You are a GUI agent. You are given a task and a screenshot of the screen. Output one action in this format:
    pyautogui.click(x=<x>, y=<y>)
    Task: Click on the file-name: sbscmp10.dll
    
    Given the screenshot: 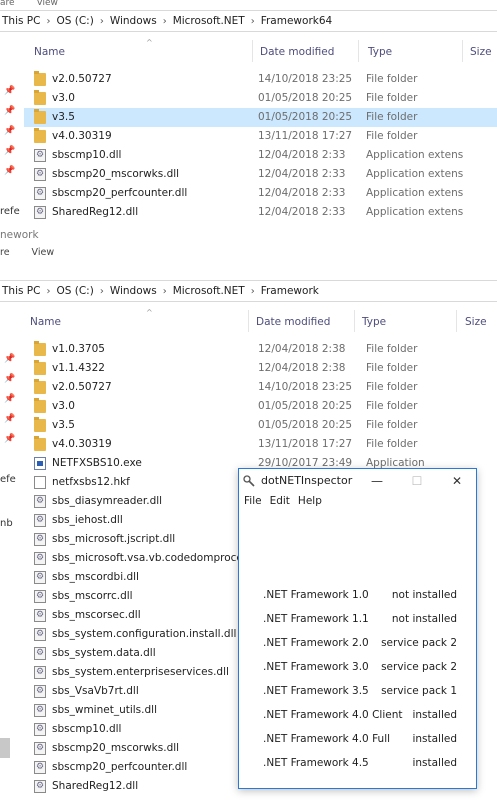 What is the action you would take?
    pyautogui.click(x=87, y=155)
    